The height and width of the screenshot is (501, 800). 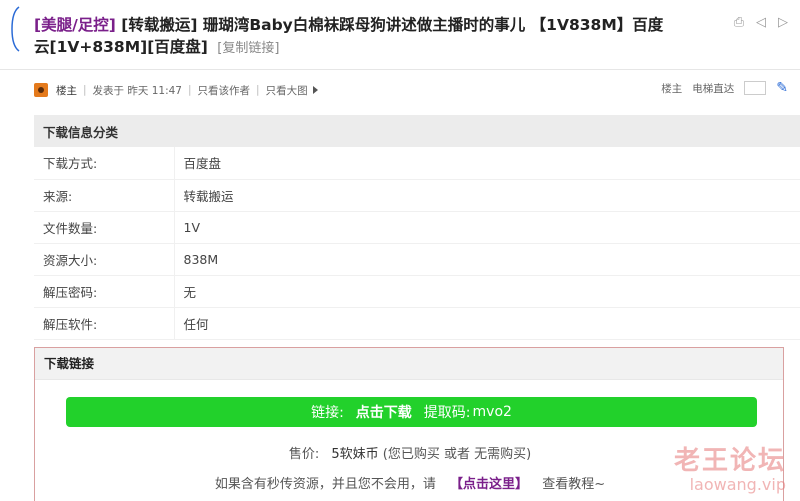 I want to click on avatar, so click(x=41, y=90).